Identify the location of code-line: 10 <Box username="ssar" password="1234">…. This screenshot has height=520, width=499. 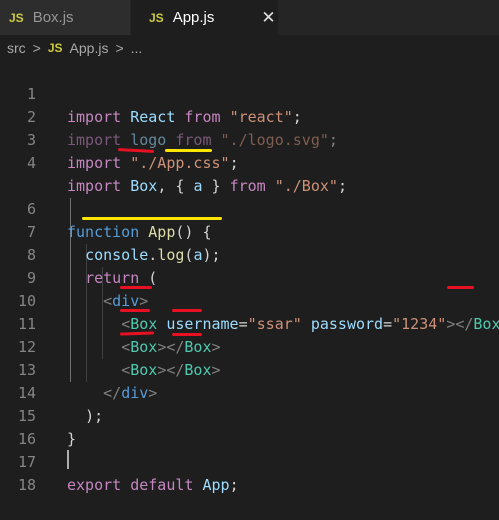
(249, 300).